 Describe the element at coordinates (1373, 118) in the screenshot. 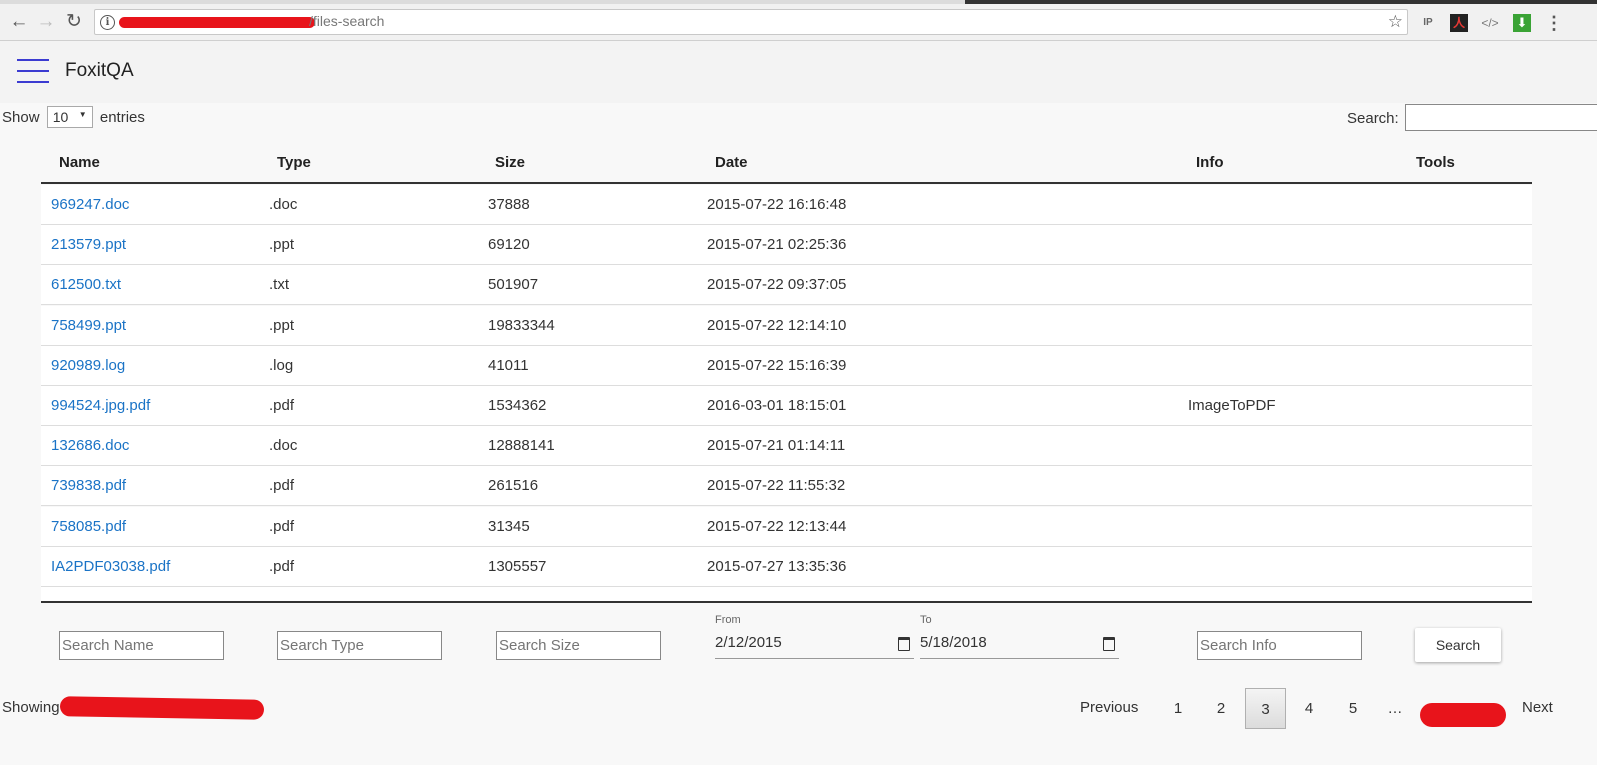

I see `search-label: Search:` at that location.